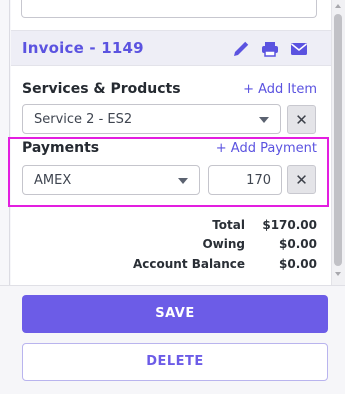  What do you see at coordinates (228, 225) in the screenshot?
I see `total-label: Total` at bounding box center [228, 225].